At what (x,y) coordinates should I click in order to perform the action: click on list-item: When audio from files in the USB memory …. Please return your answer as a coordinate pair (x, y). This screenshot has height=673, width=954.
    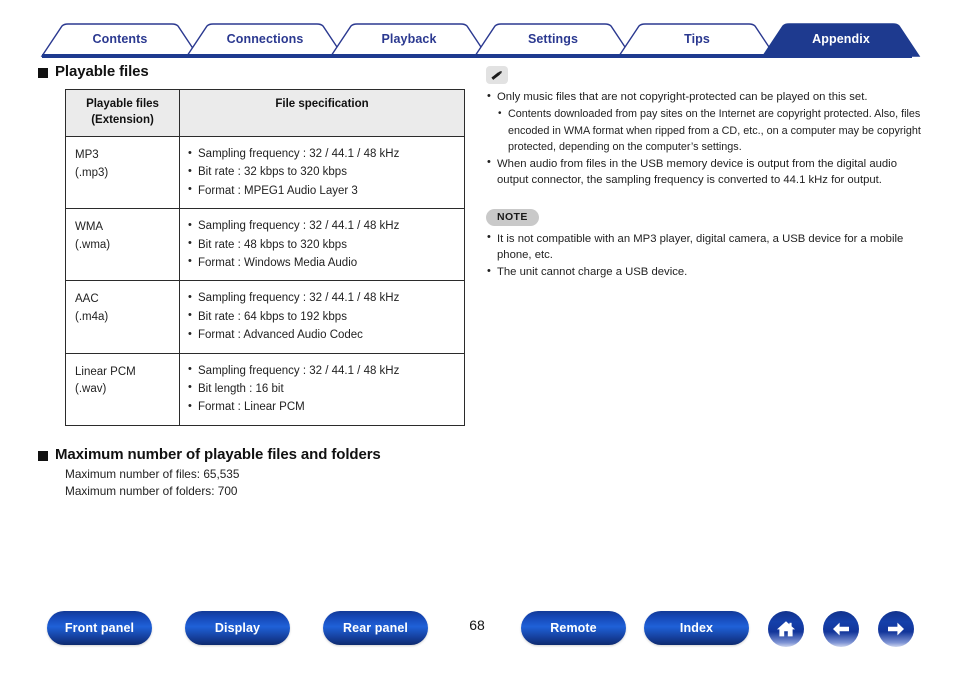
    Looking at the image, I should click on (706, 172).